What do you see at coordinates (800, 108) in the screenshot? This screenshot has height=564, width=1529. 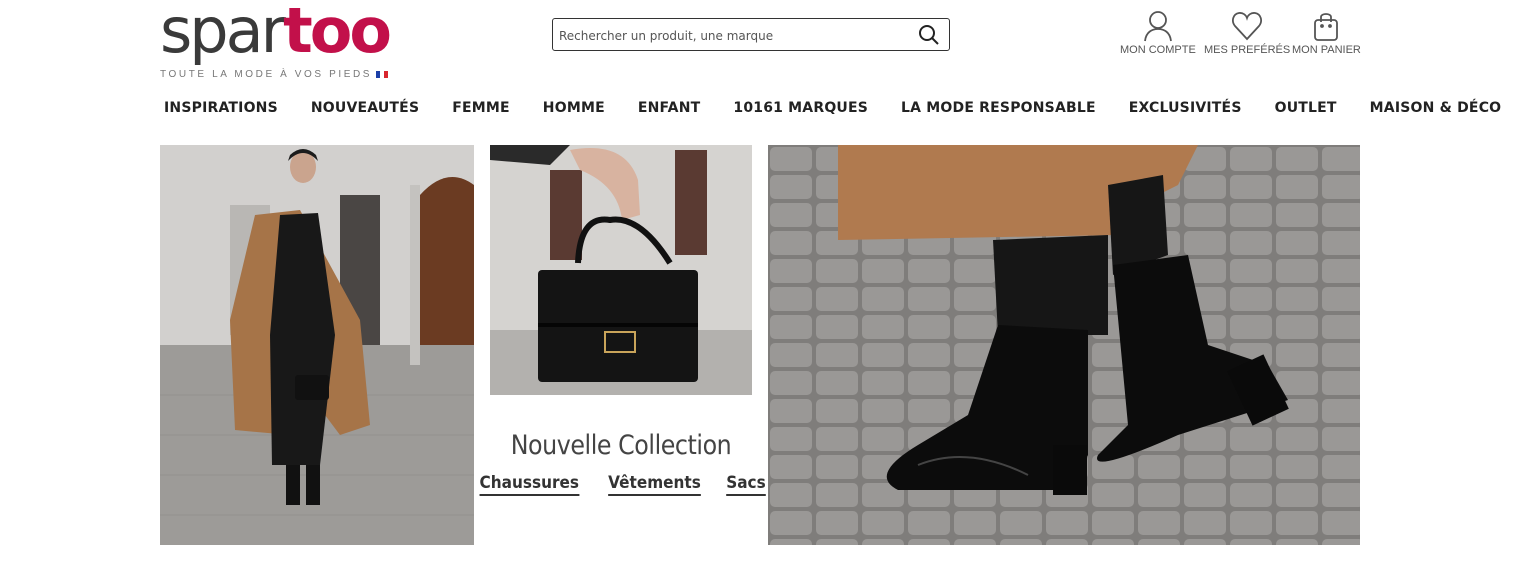 I see `nav-item-marques: 10161 MARQUES` at bounding box center [800, 108].